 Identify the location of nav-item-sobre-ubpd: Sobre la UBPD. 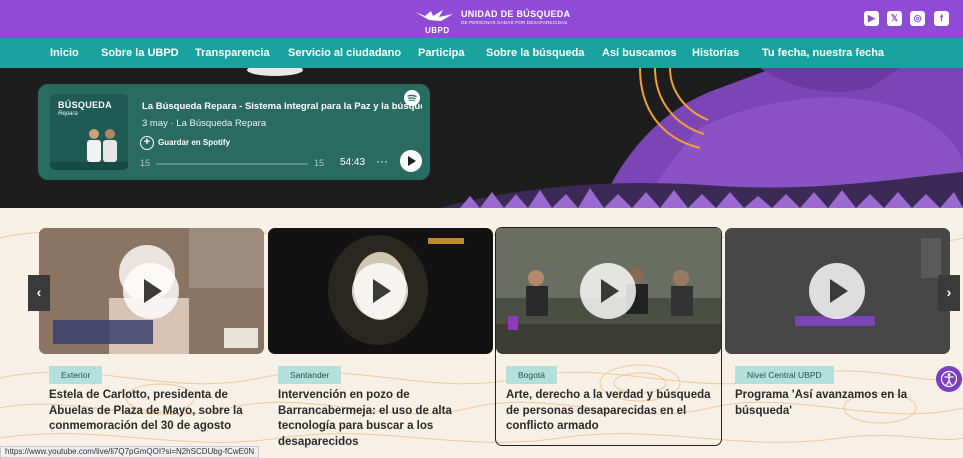
(140, 53).